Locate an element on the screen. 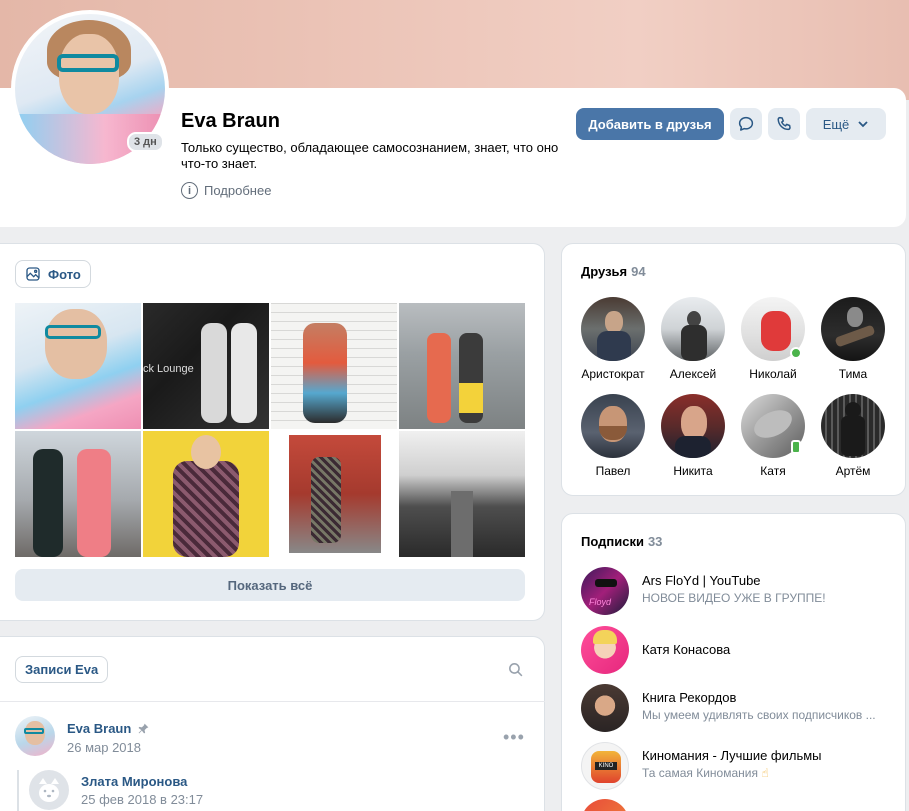  profile-name: Eva Braun is located at coordinates (230, 121).